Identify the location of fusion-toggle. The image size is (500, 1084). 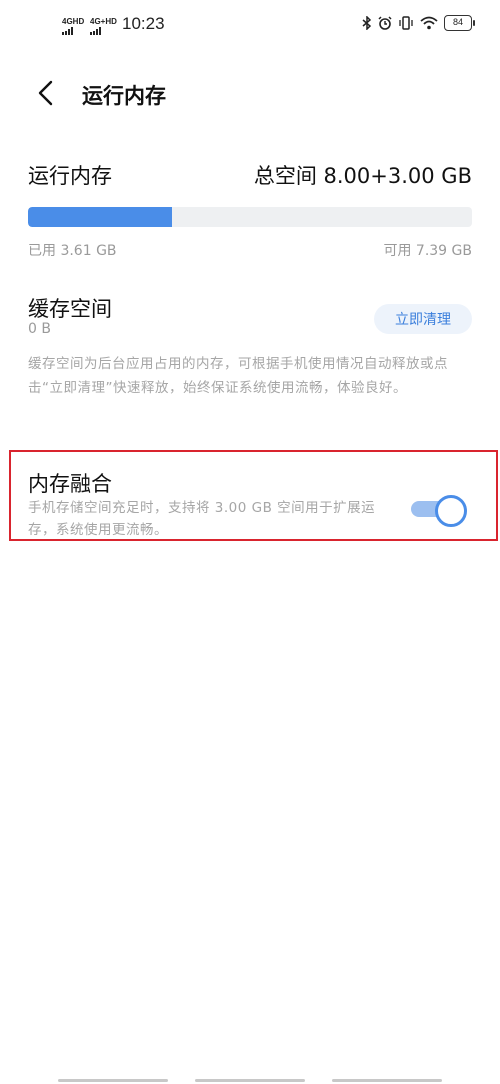
(439, 511).